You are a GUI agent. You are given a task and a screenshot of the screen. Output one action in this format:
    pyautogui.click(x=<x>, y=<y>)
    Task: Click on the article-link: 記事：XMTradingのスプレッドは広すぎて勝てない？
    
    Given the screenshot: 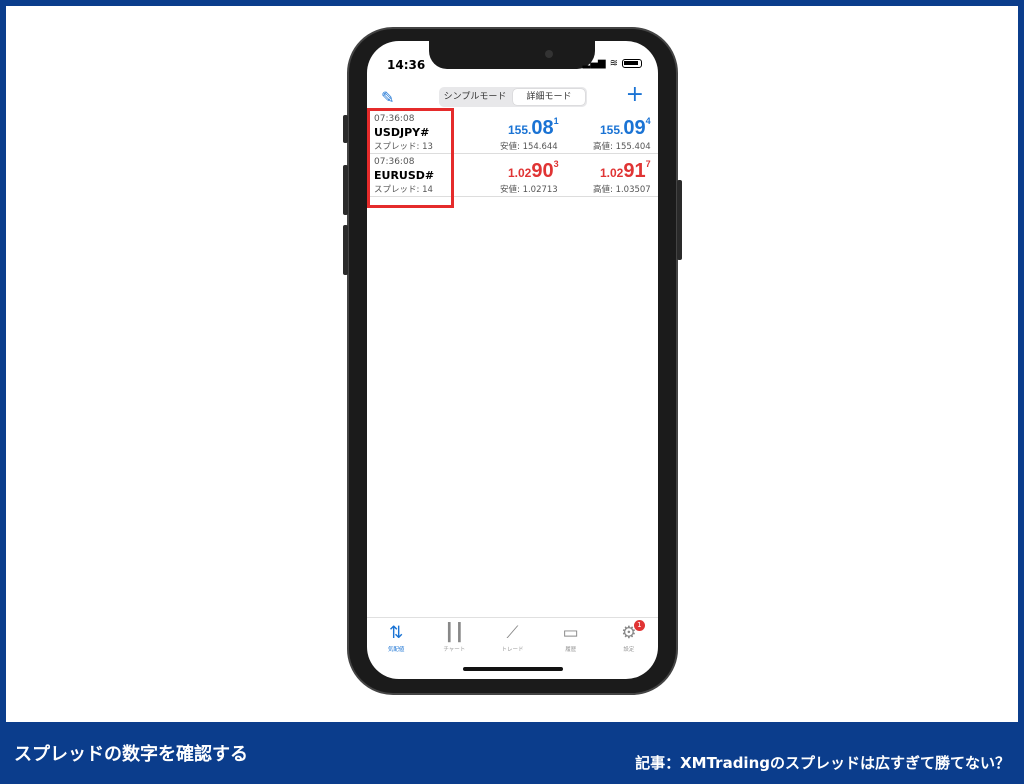 What is the action you would take?
    pyautogui.click(x=822, y=762)
    